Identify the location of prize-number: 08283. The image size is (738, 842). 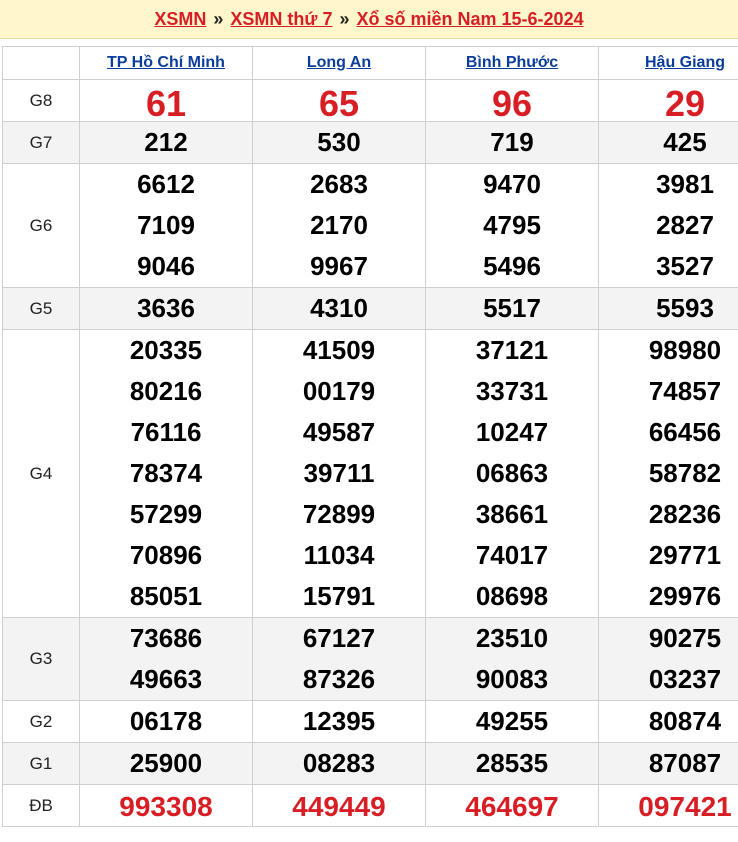
(339, 763).